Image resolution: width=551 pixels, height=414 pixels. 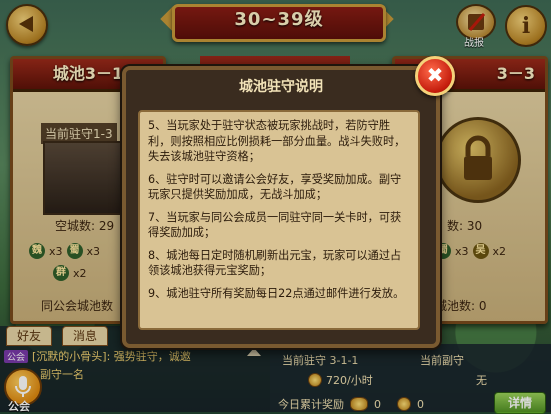 What do you see at coordinates (275, 225) in the screenshot?
I see `rule-paragraph-7: 7、当玩家与同公会成员一同驻守同一关卡时，可获得奖励加成；` at bounding box center [275, 225].